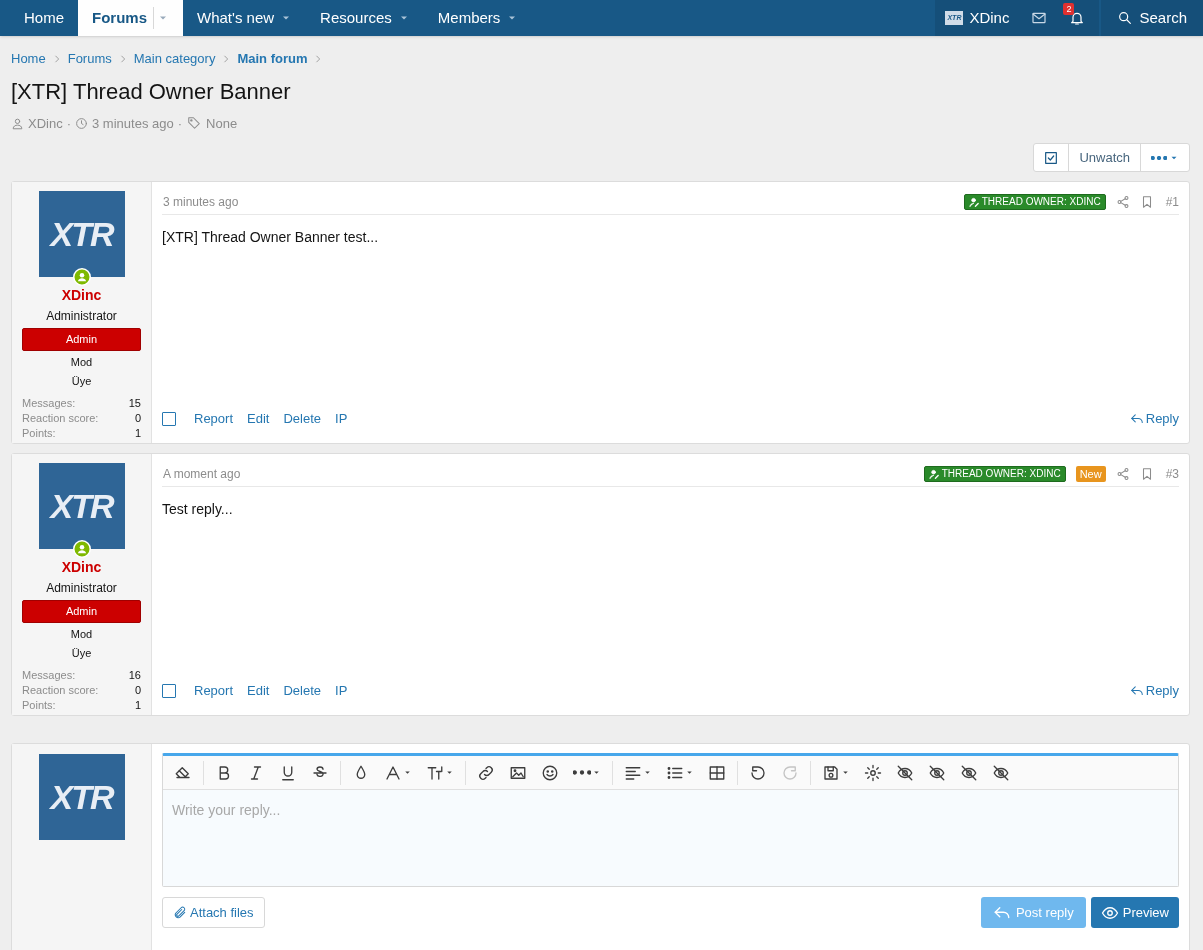 Image resolution: width=1203 pixels, height=950 pixels. Describe the element at coordinates (213, 912) in the screenshot. I see `attach-files-button: Attach files` at that location.